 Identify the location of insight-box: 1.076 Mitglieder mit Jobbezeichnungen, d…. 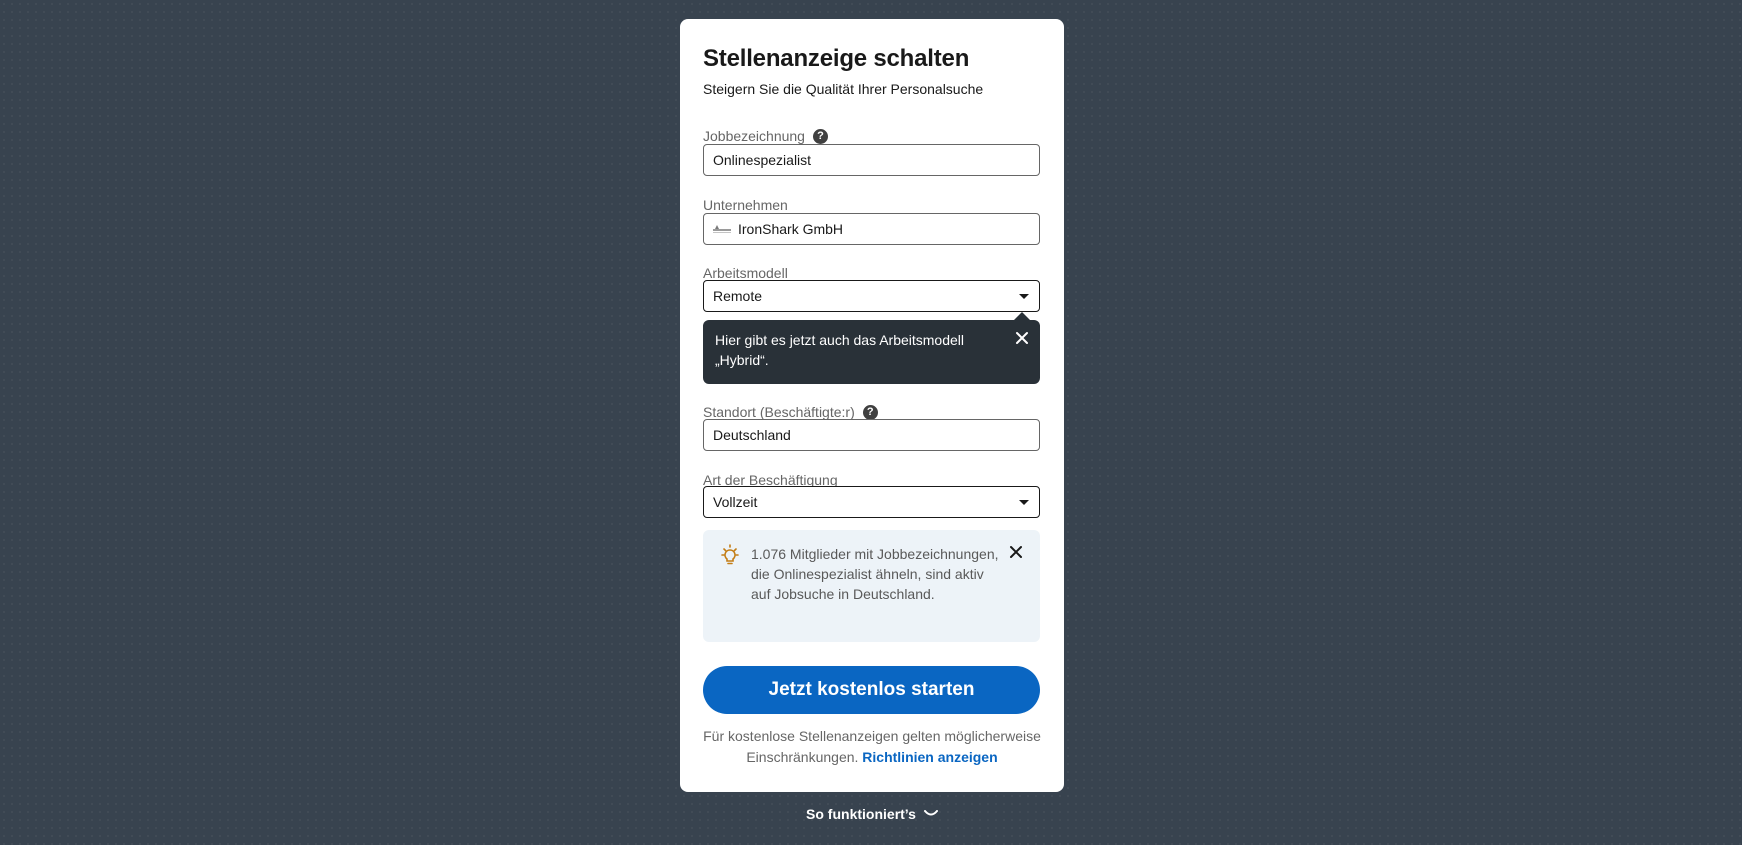
(871, 586).